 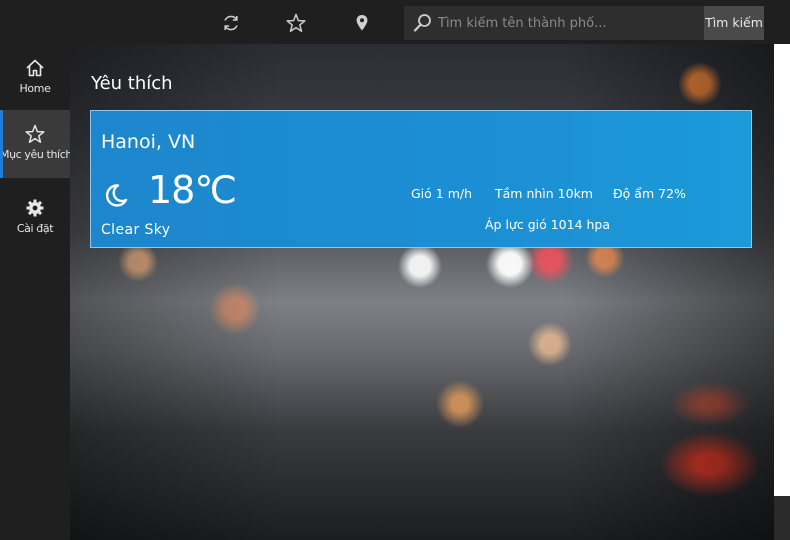 What do you see at coordinates (649, 193) in the screenshot?
I see `humidity: Độ ẩm 72%` at bounding box center [649, 193].